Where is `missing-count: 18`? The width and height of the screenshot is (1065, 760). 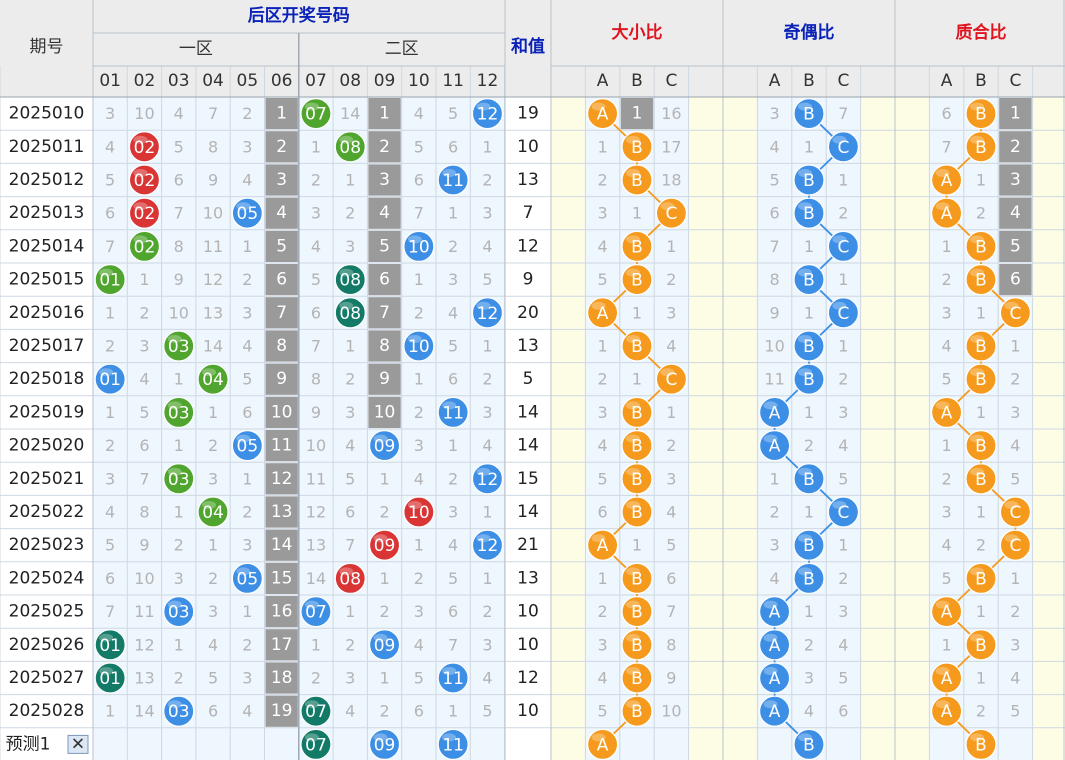
missing-count: 18 is located at coordinates (282, 678).